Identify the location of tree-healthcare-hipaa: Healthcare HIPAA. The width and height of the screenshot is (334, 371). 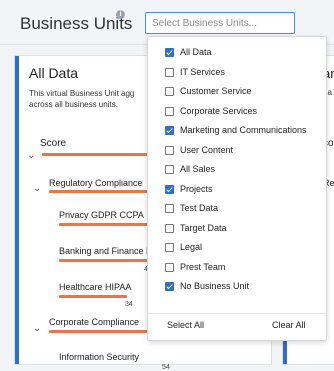
(95, 287).